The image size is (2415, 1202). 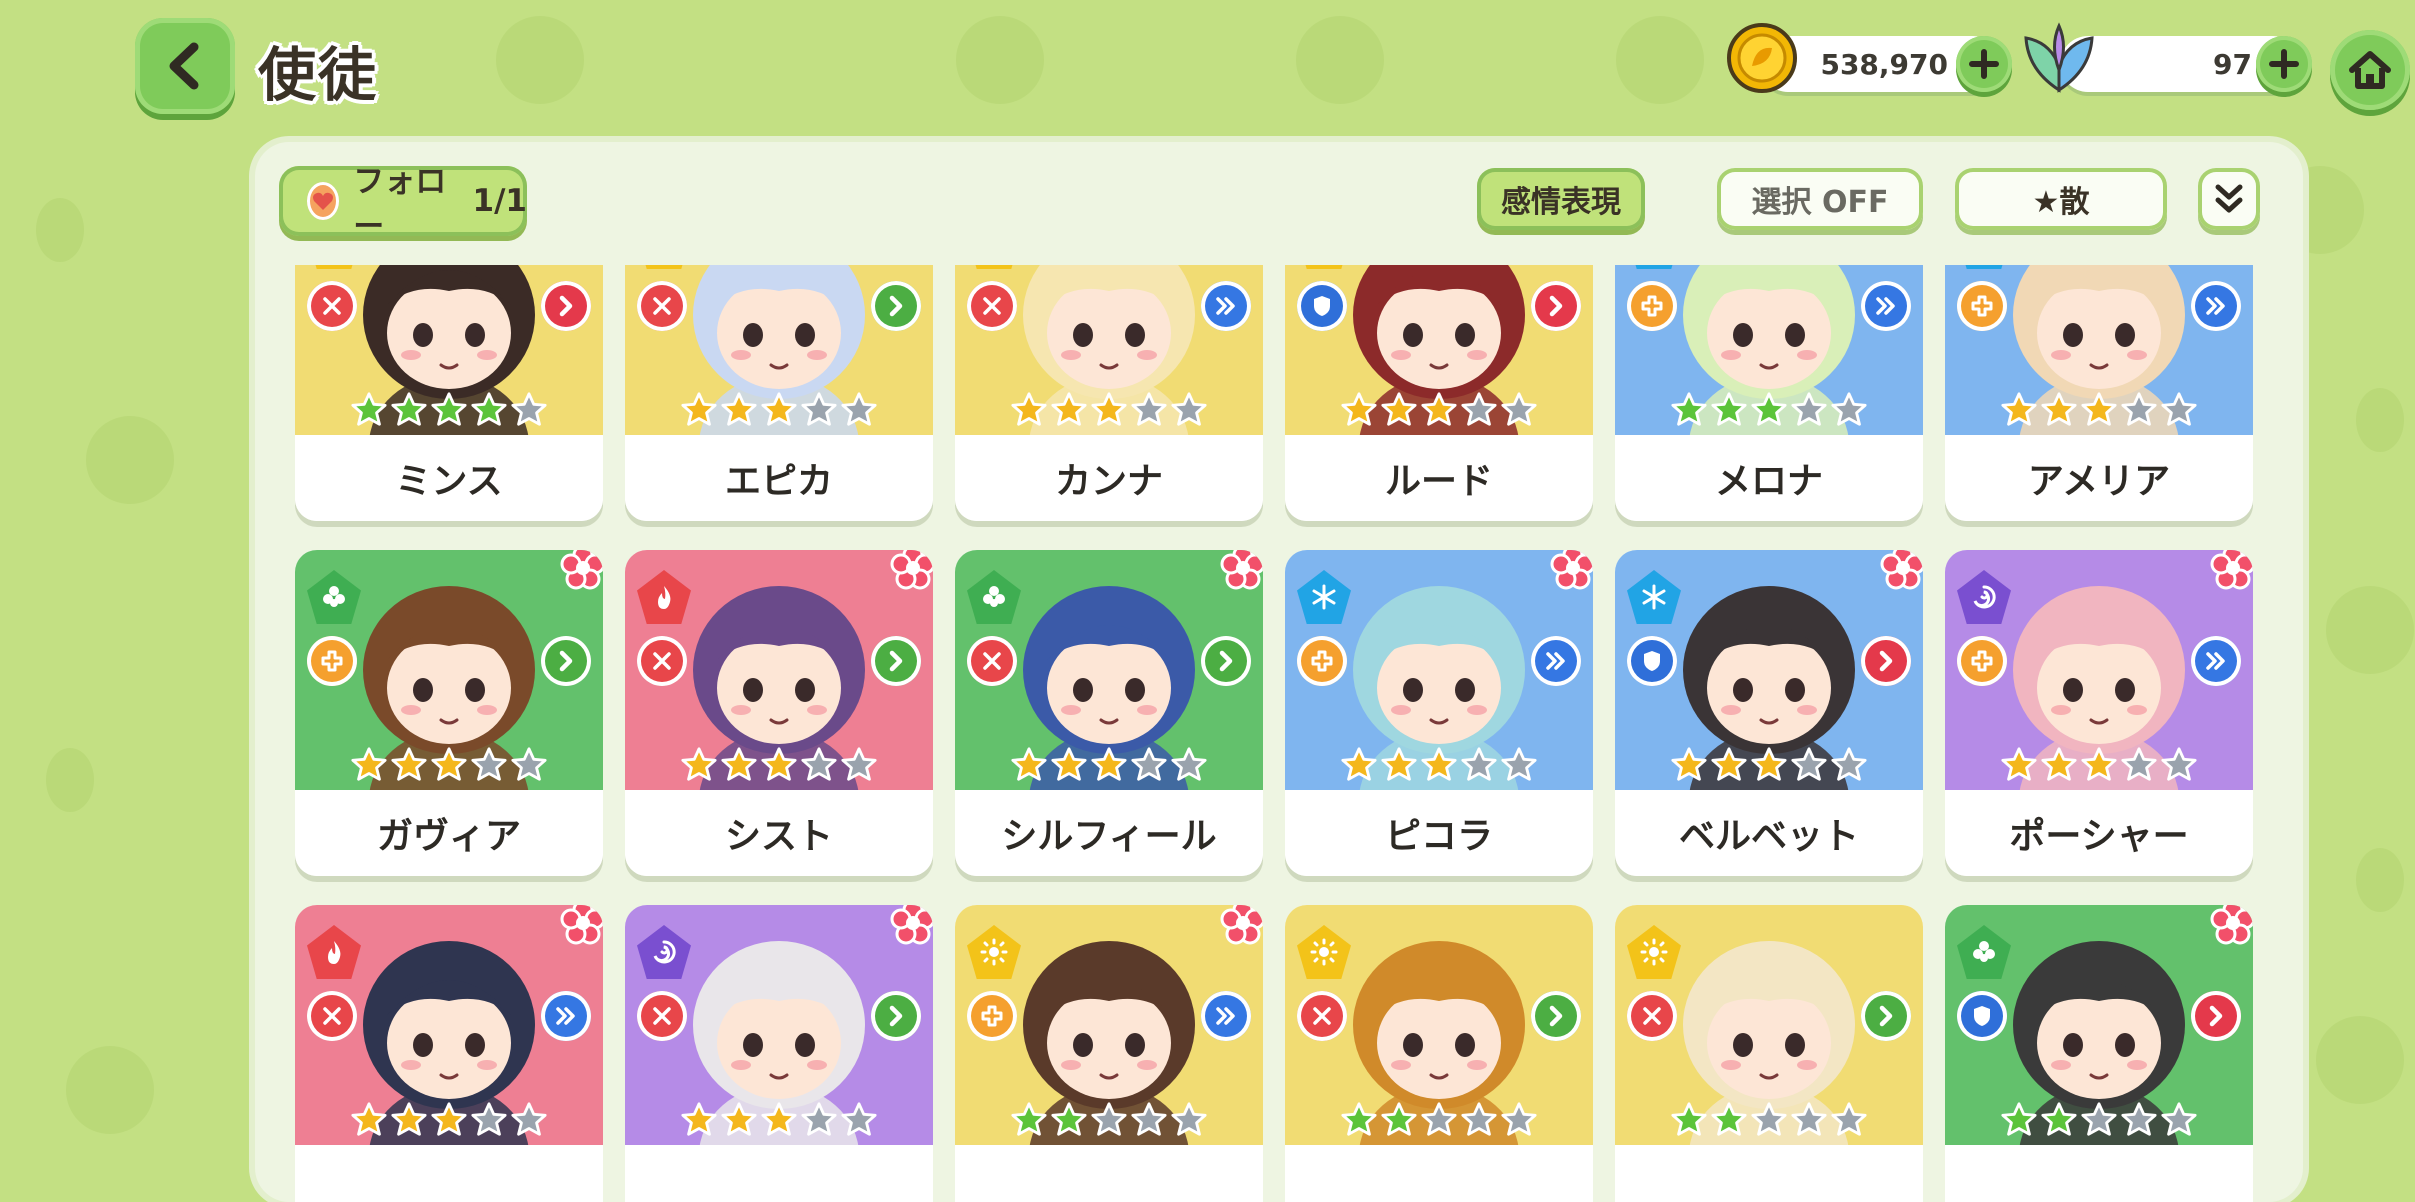 I want to click on back-button, so click(x=185, y=66).